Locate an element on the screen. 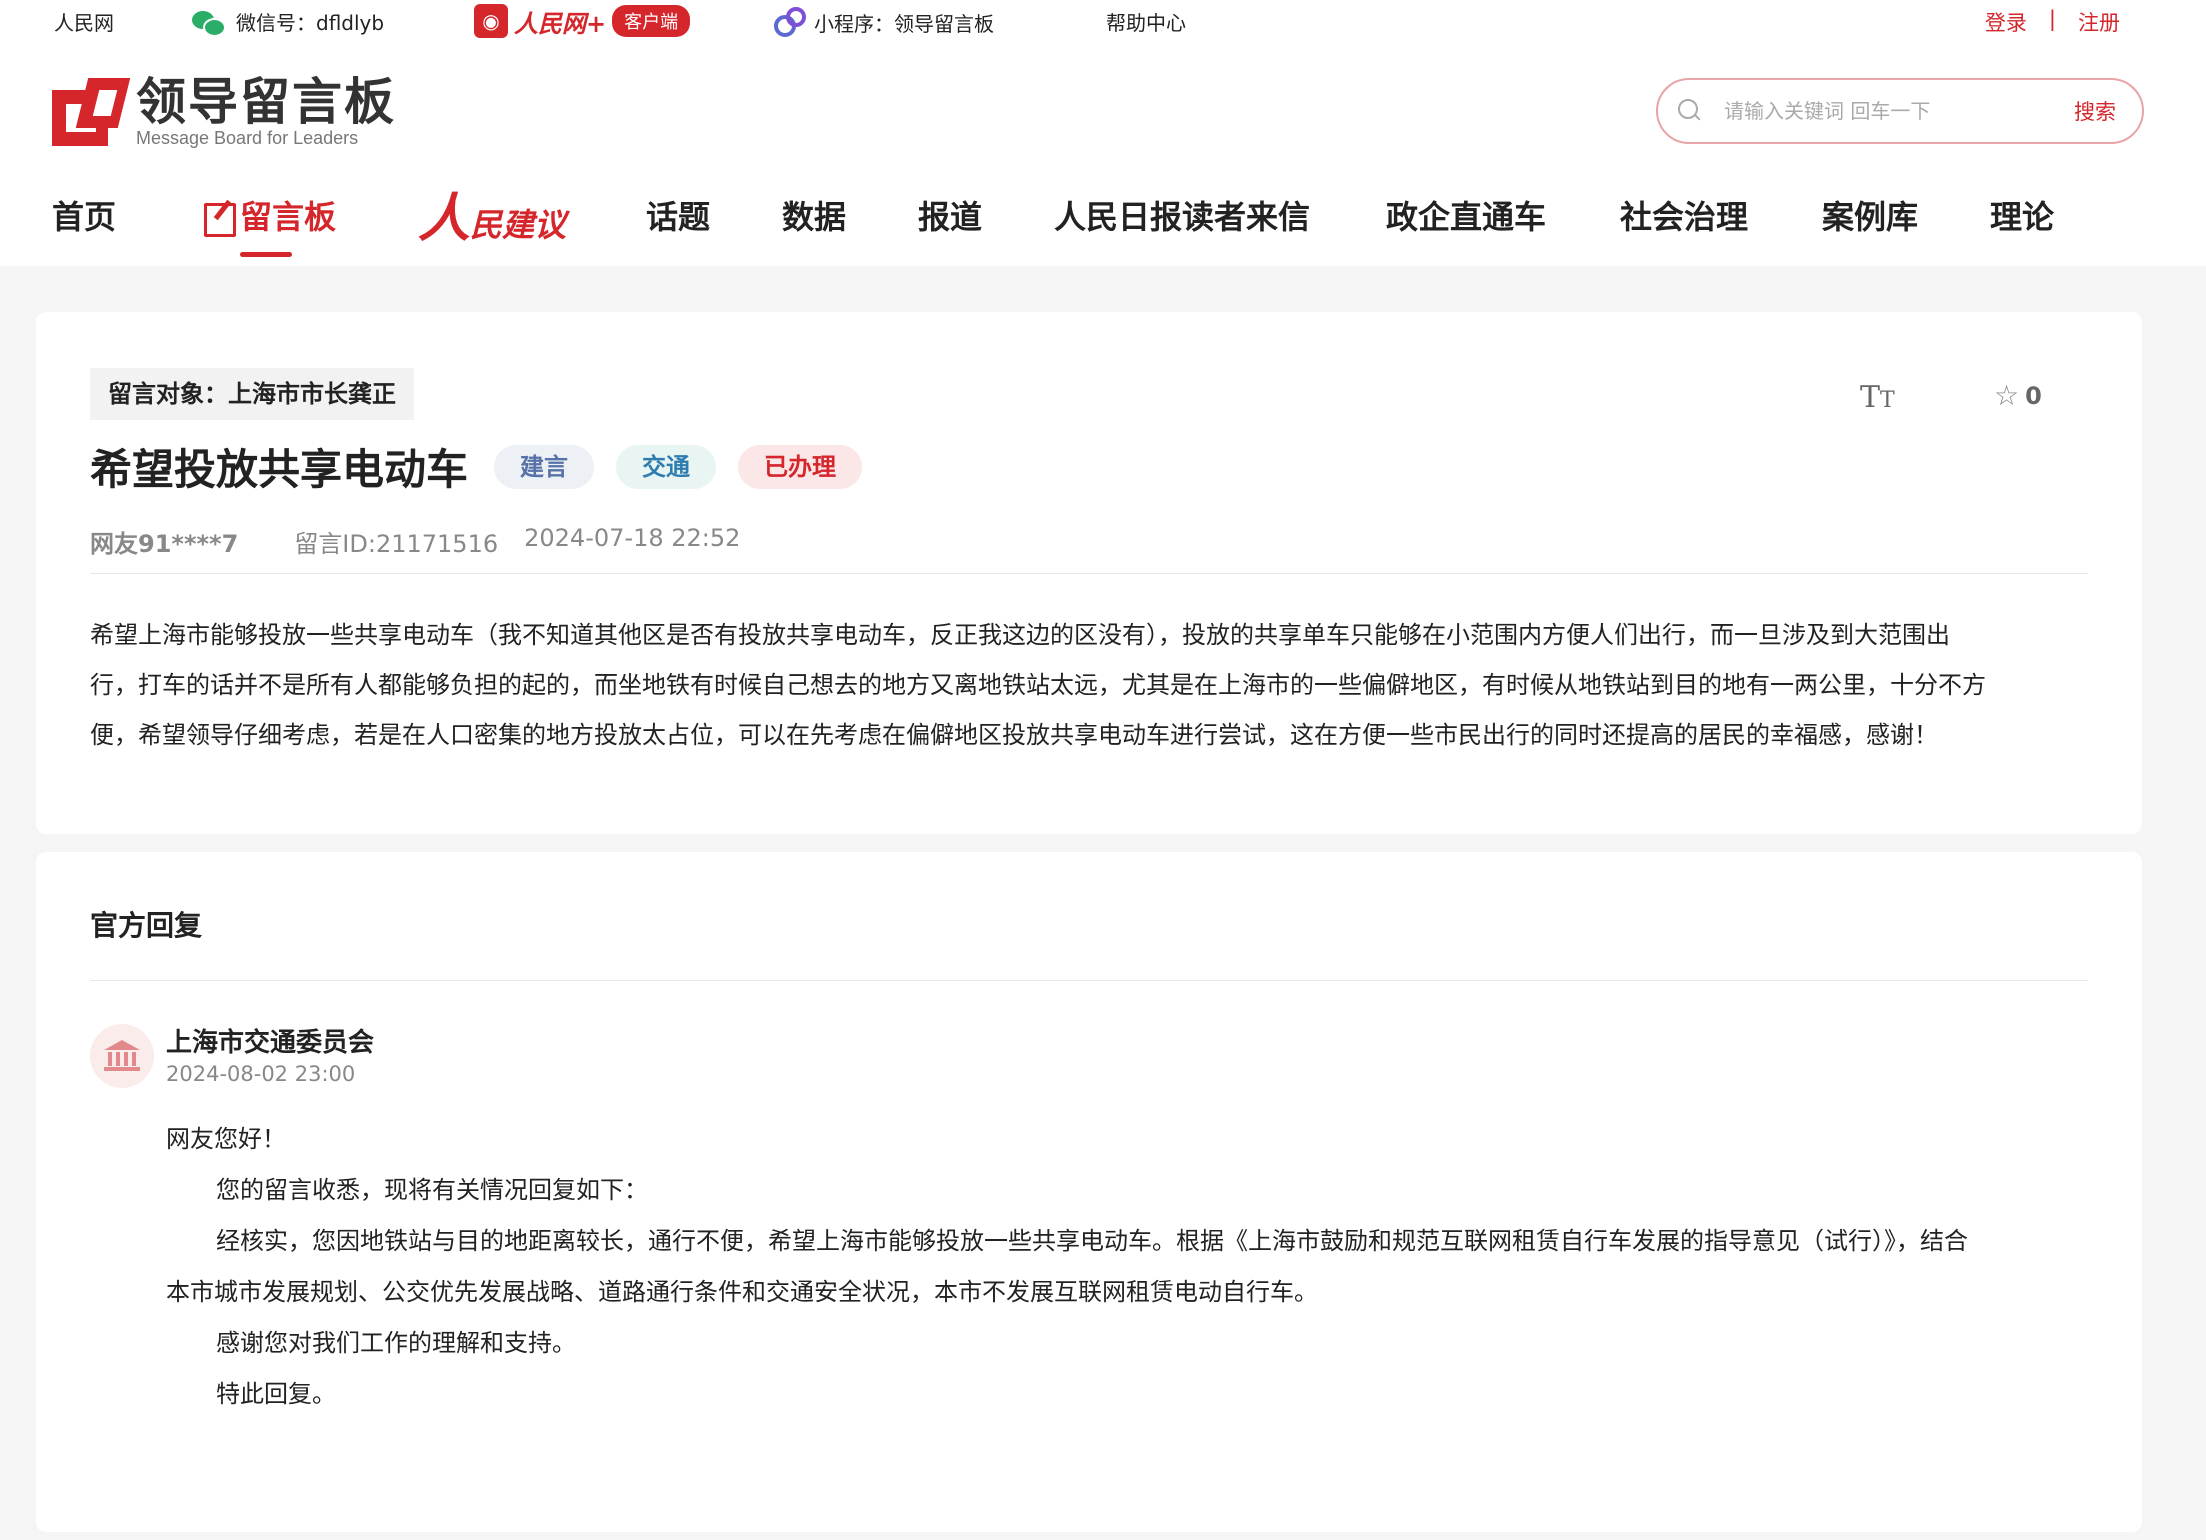 The height and width of the screenshot is (1540, 2206). message-meta: 网友91****7 留言ID:21171516 2024-07-18 22:52 is located at coordinates (415, 541).